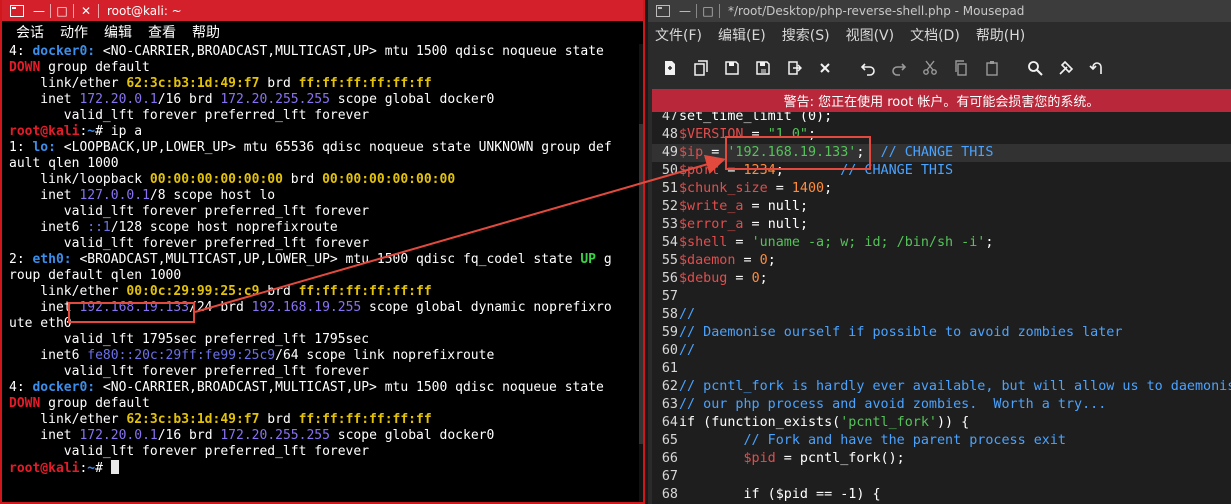  What do you see at coordinates (763, 68) in the screenshot?
I see `save-as-icon` at bounding box center [763, 68].